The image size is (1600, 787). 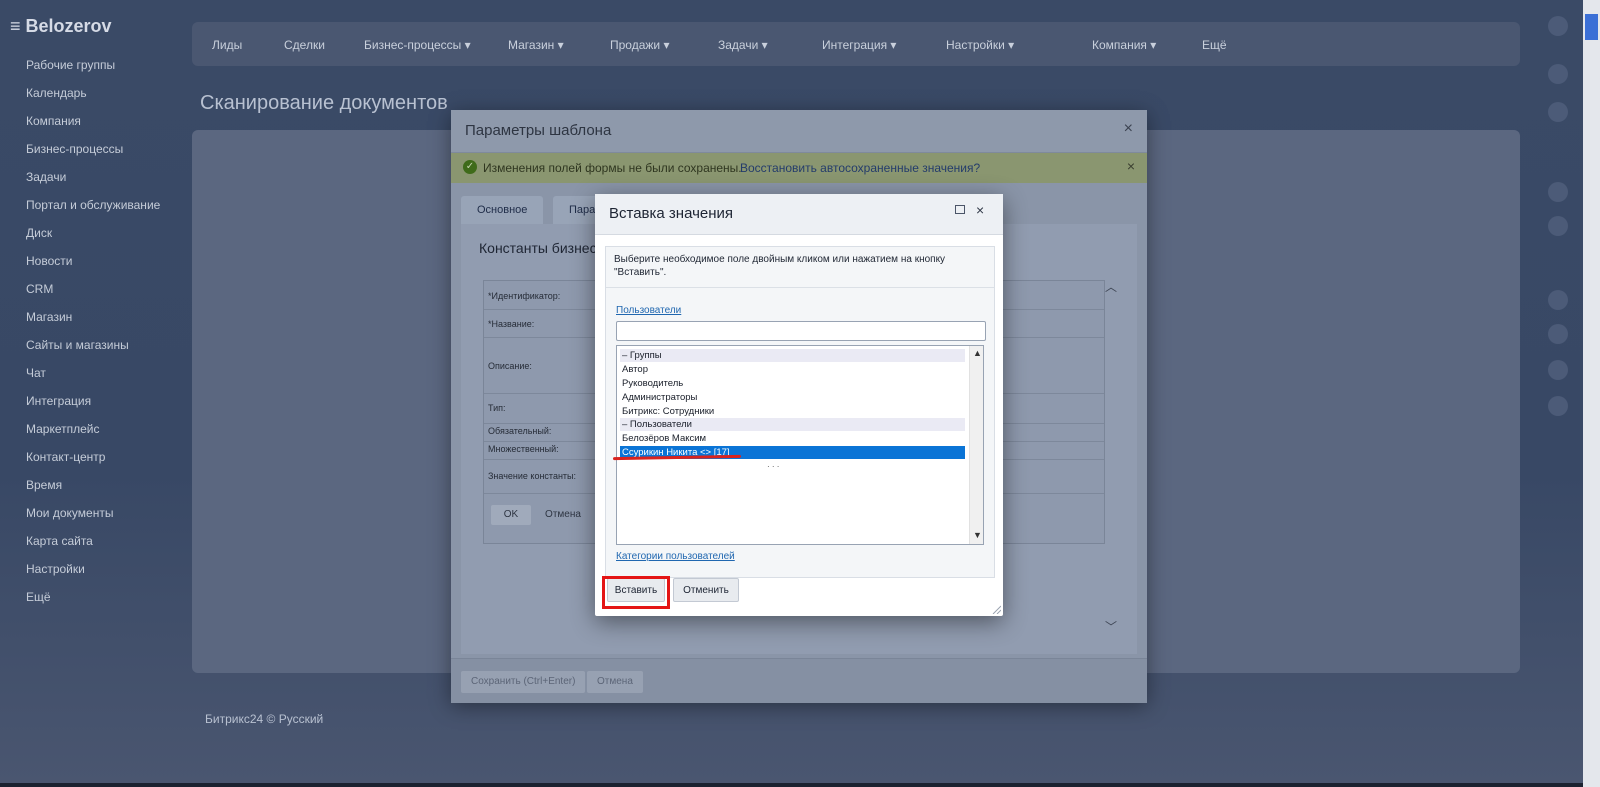 What do you see at coordinates (46, 177) in the screenshot?
I see `sidebar-item: Задачи` at bounding box center [46, 177].